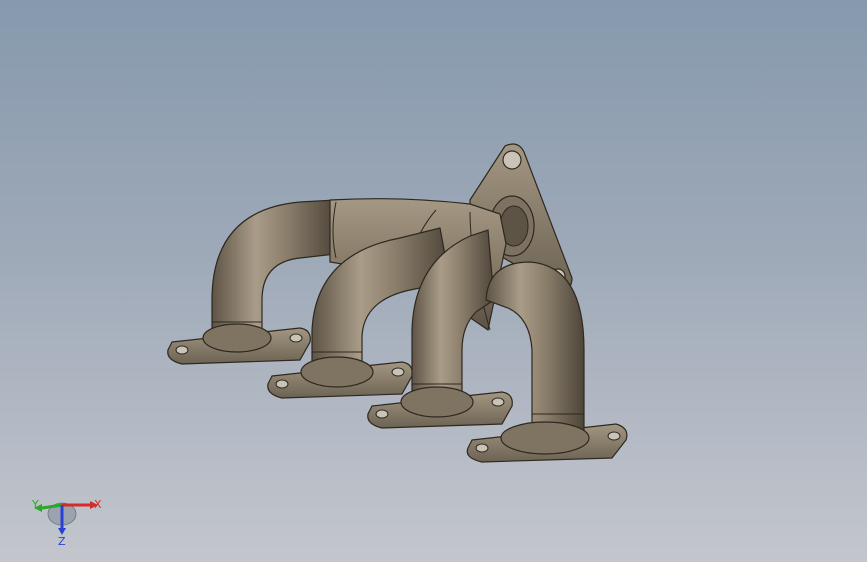 The image size is (867, 562). I want to click on orientation-triad: X Y Z, so click(68, 518).